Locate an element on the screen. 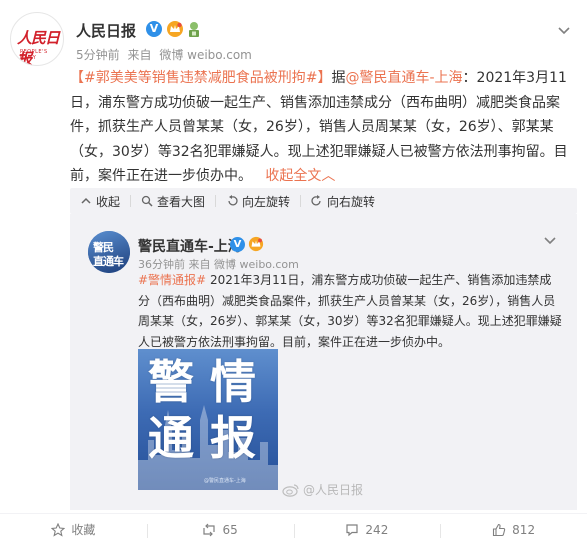  favorite-button: 收藏 is located at coordinates (73, 529).